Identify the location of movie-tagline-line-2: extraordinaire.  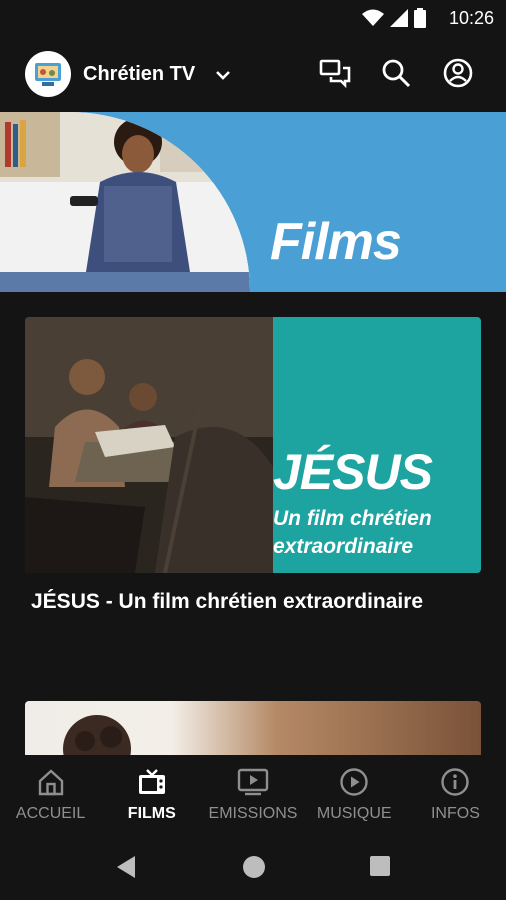
(343, 546).